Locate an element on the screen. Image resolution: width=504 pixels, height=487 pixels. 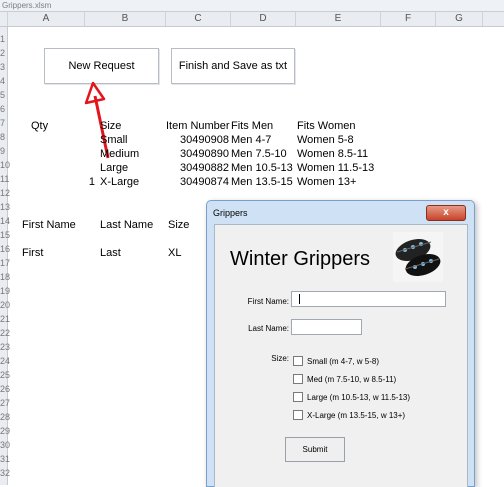
qty-cell: 1 is located at coordinates (91, 182).